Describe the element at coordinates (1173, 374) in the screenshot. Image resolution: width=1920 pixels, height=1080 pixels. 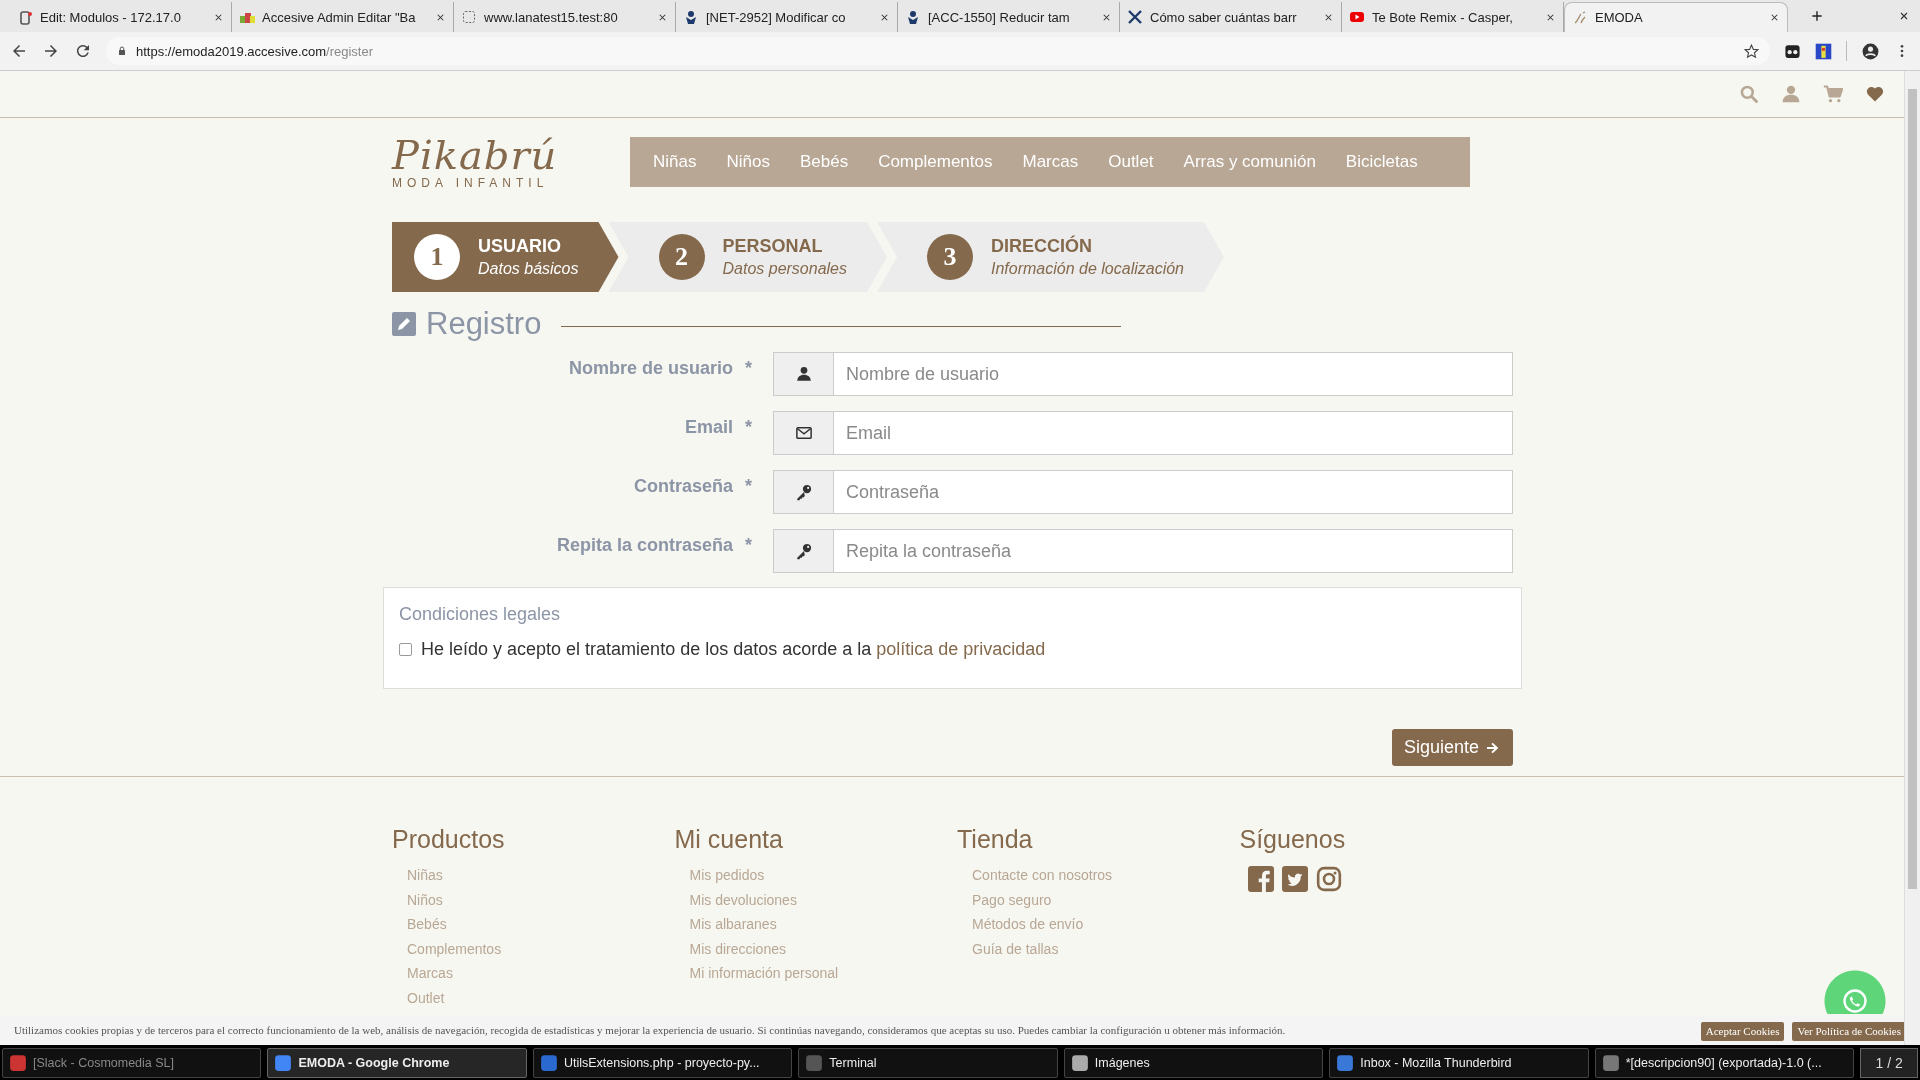
I see `input-field: Nombre de usuario` at that location.